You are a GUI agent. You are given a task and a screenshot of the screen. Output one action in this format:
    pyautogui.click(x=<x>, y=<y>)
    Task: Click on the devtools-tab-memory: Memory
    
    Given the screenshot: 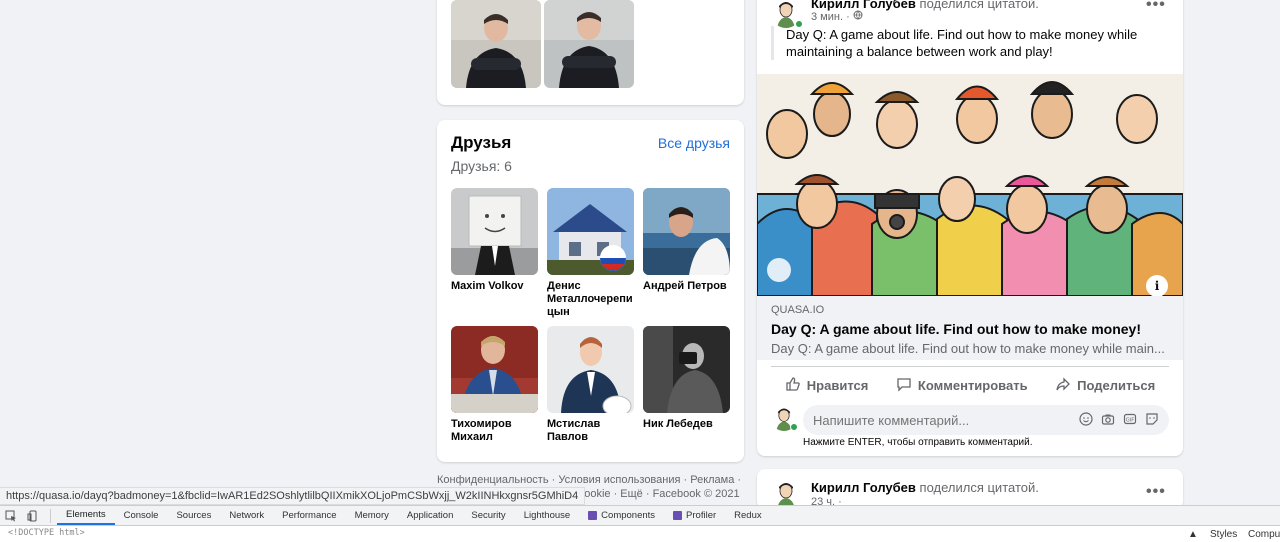 What is the action you would take?
    pyautogui.click(x=372, y=515)
    